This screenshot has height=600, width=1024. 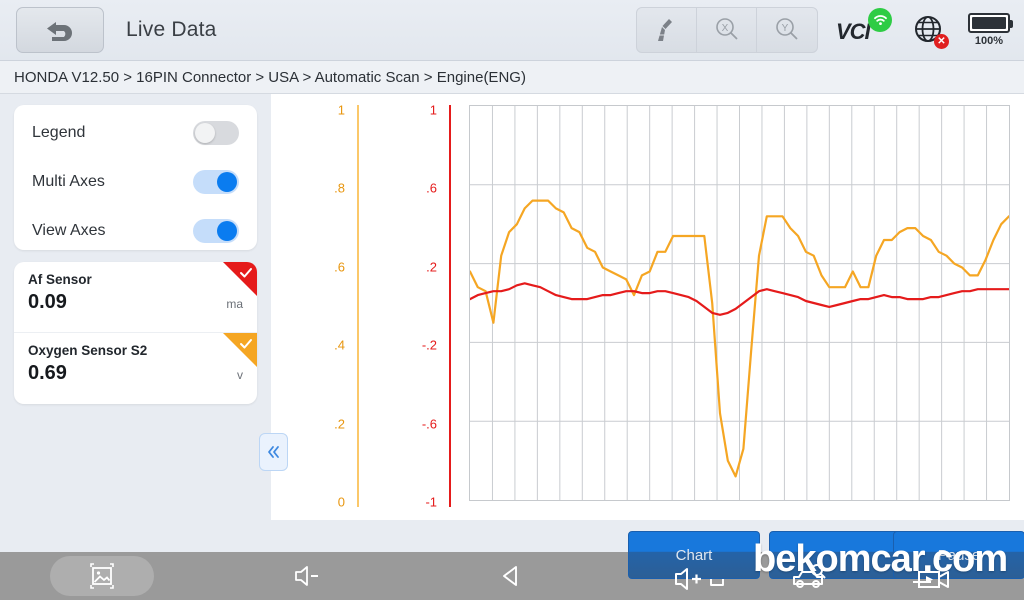 I want to click on app-header: Live Data X Y VCI ✕ 100%, so click(x=512, y=30).